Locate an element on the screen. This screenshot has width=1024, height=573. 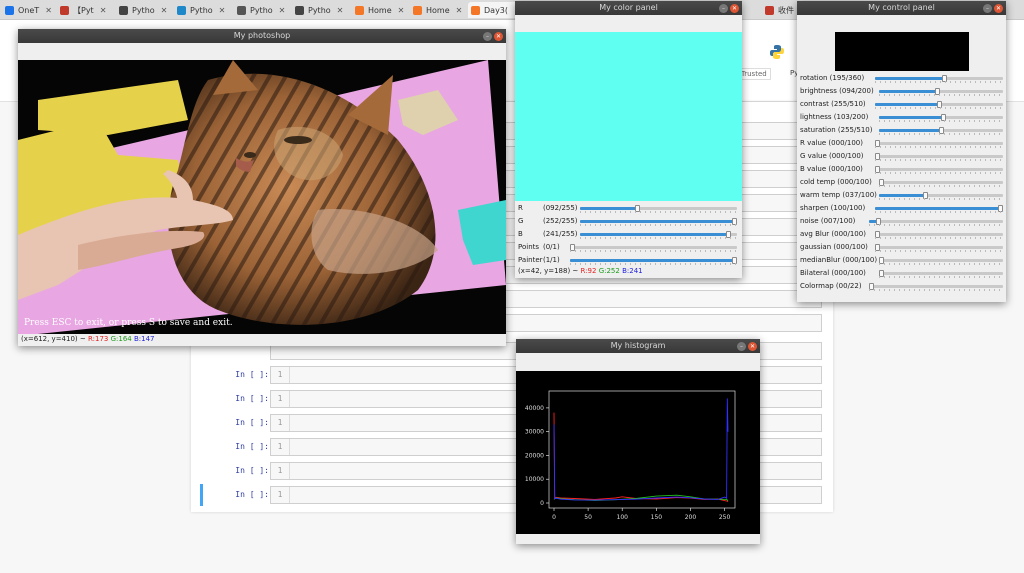
slider-row: Points (0/1) is located at coordinates (628, 246).